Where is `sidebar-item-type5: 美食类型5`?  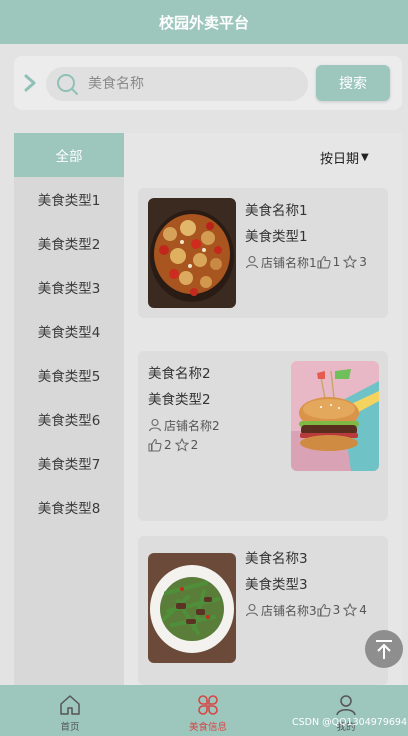
sidebar-item-type5: 美食类型5 is located at coordinates (69, 375).